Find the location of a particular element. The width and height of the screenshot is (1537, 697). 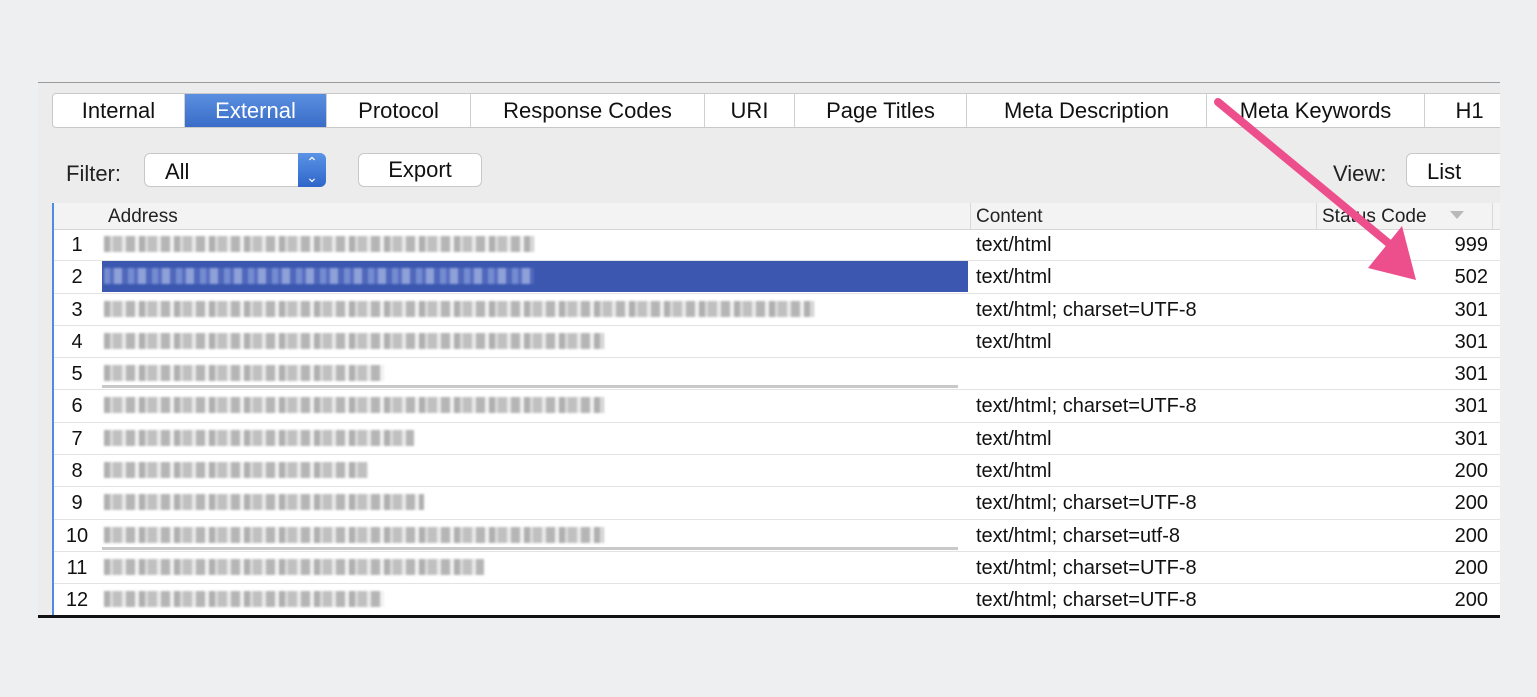

row-number: 6 is located at coordinates (77, 406).